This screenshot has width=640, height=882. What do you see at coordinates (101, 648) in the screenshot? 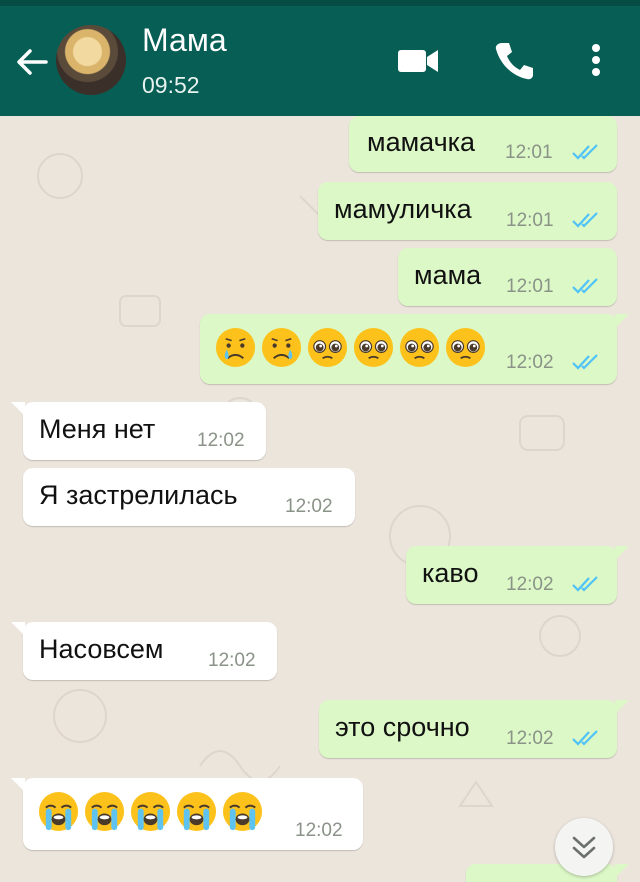
I see `message-text: Насовсем` at bounding box center [101, 648].